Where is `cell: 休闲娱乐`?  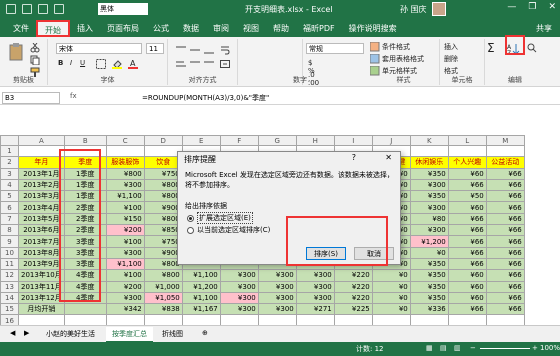
cell: 休闲娱乐 is located at coordinates (429, 162).